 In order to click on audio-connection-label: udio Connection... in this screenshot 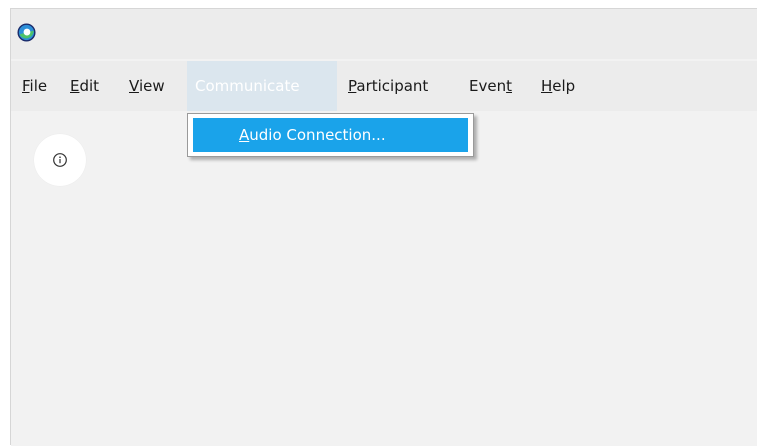, I will do `click(317, 135)`.